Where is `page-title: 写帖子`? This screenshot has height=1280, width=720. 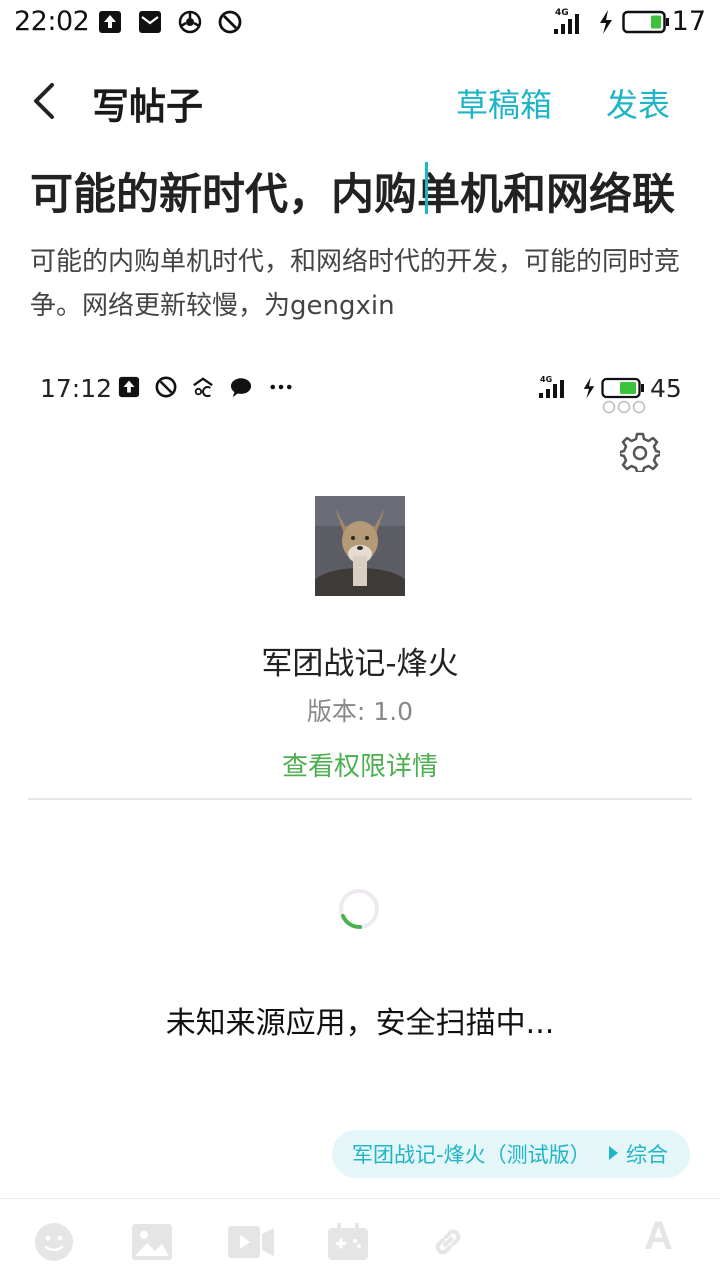 page-title: 写帖子 is located at coordinates (147, 106).